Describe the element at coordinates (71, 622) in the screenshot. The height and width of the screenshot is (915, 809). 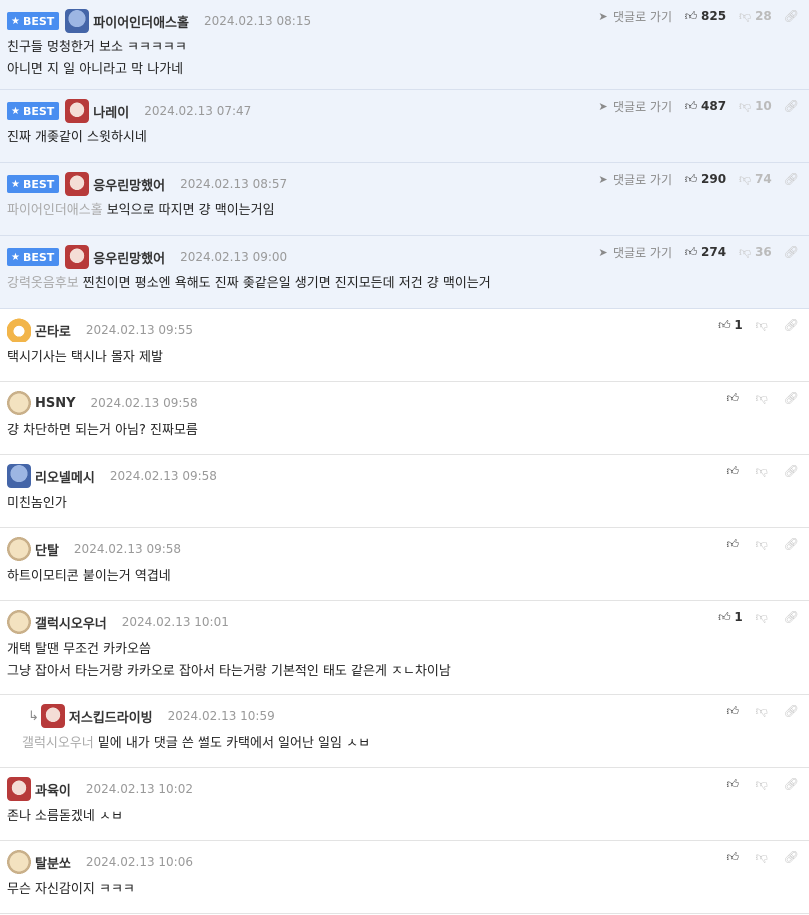
I see `nickname: 갤럭시오우너` at that location.